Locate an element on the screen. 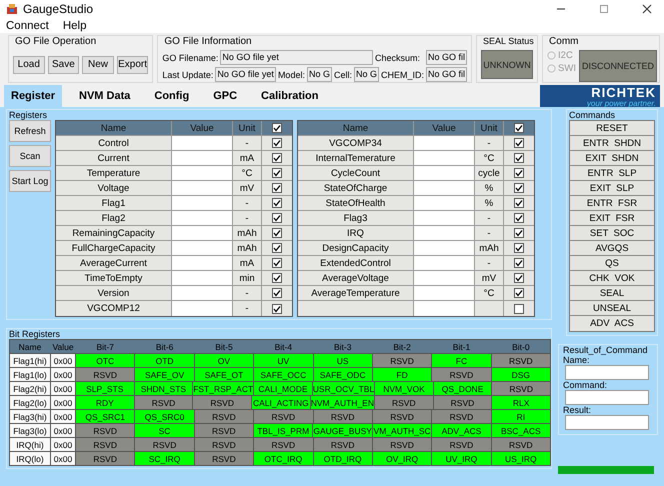 This screenshot has height=486, width=664. command-button: EXIT FSR is located at coordinates (612, 218).